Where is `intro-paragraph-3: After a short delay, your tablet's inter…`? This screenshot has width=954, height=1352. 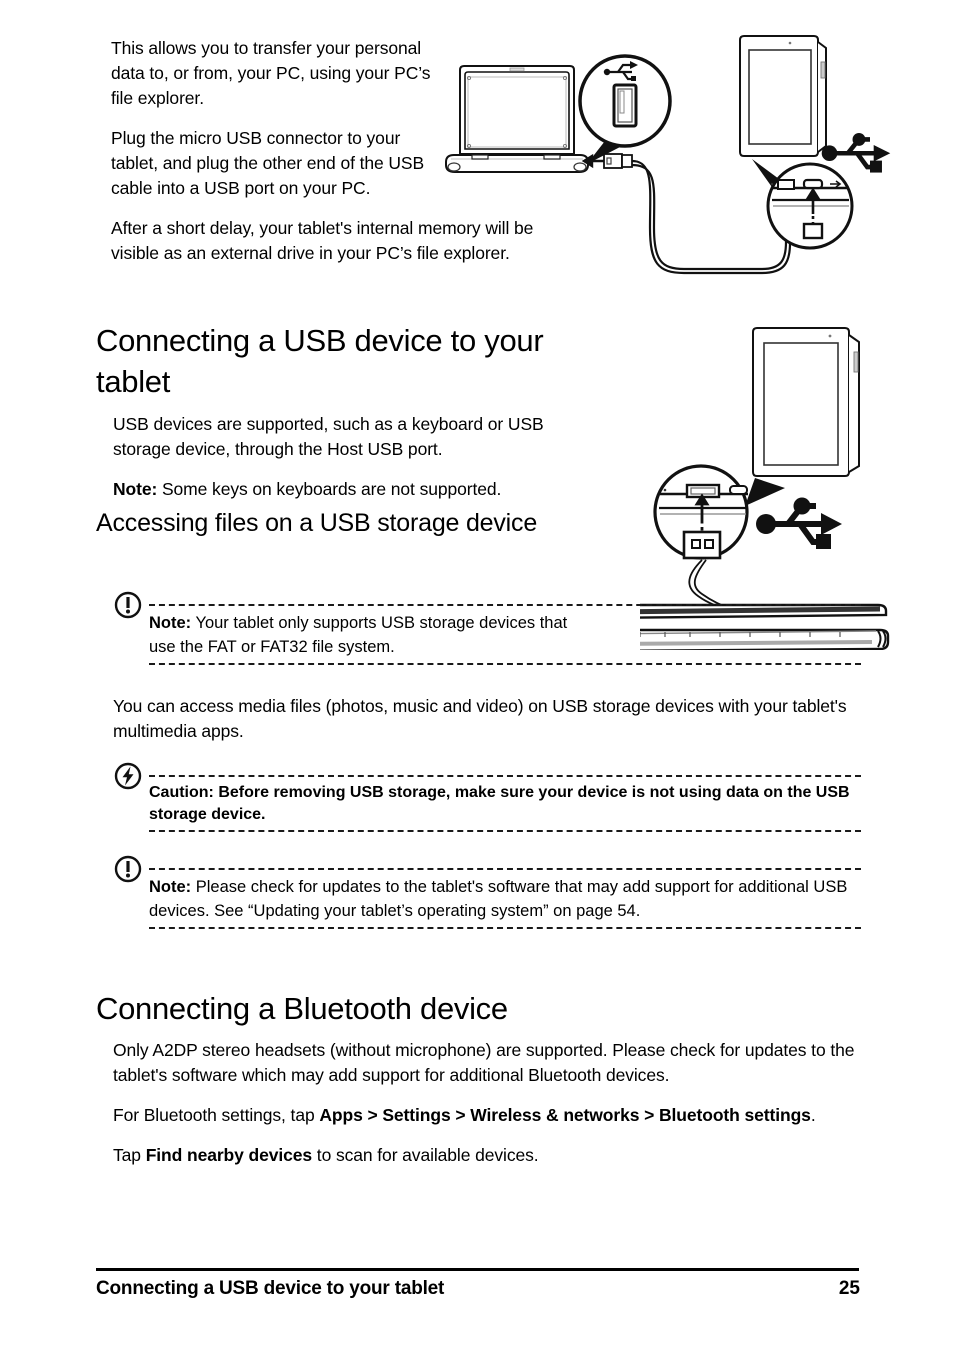
intro-paragraph-3: After a short delay, your tablet's inter… is located at coordinates (322, 240).